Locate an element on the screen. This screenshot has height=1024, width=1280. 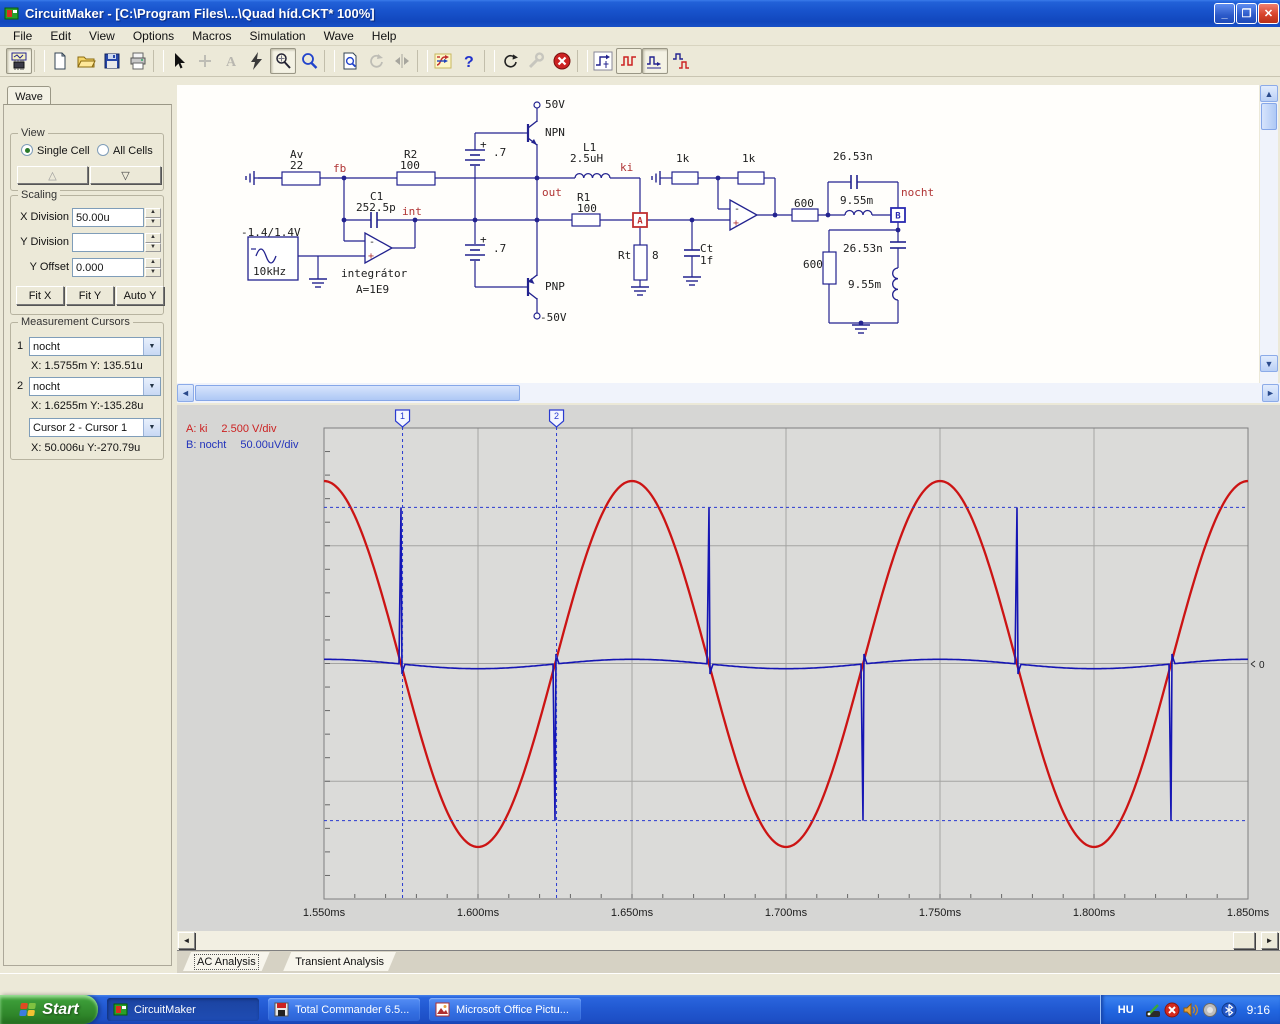
radio-all-cells is located at coordinates (103, 150).